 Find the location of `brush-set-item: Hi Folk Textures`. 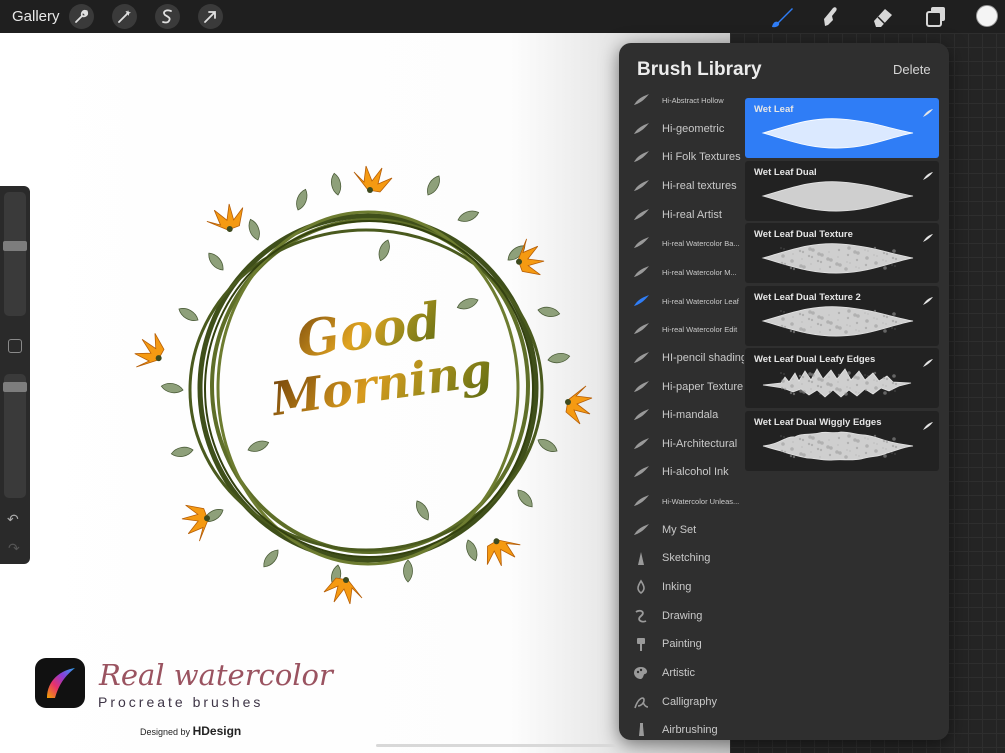

brush-set-item: Hi Folk Textures is located at coordinates (682, 158).